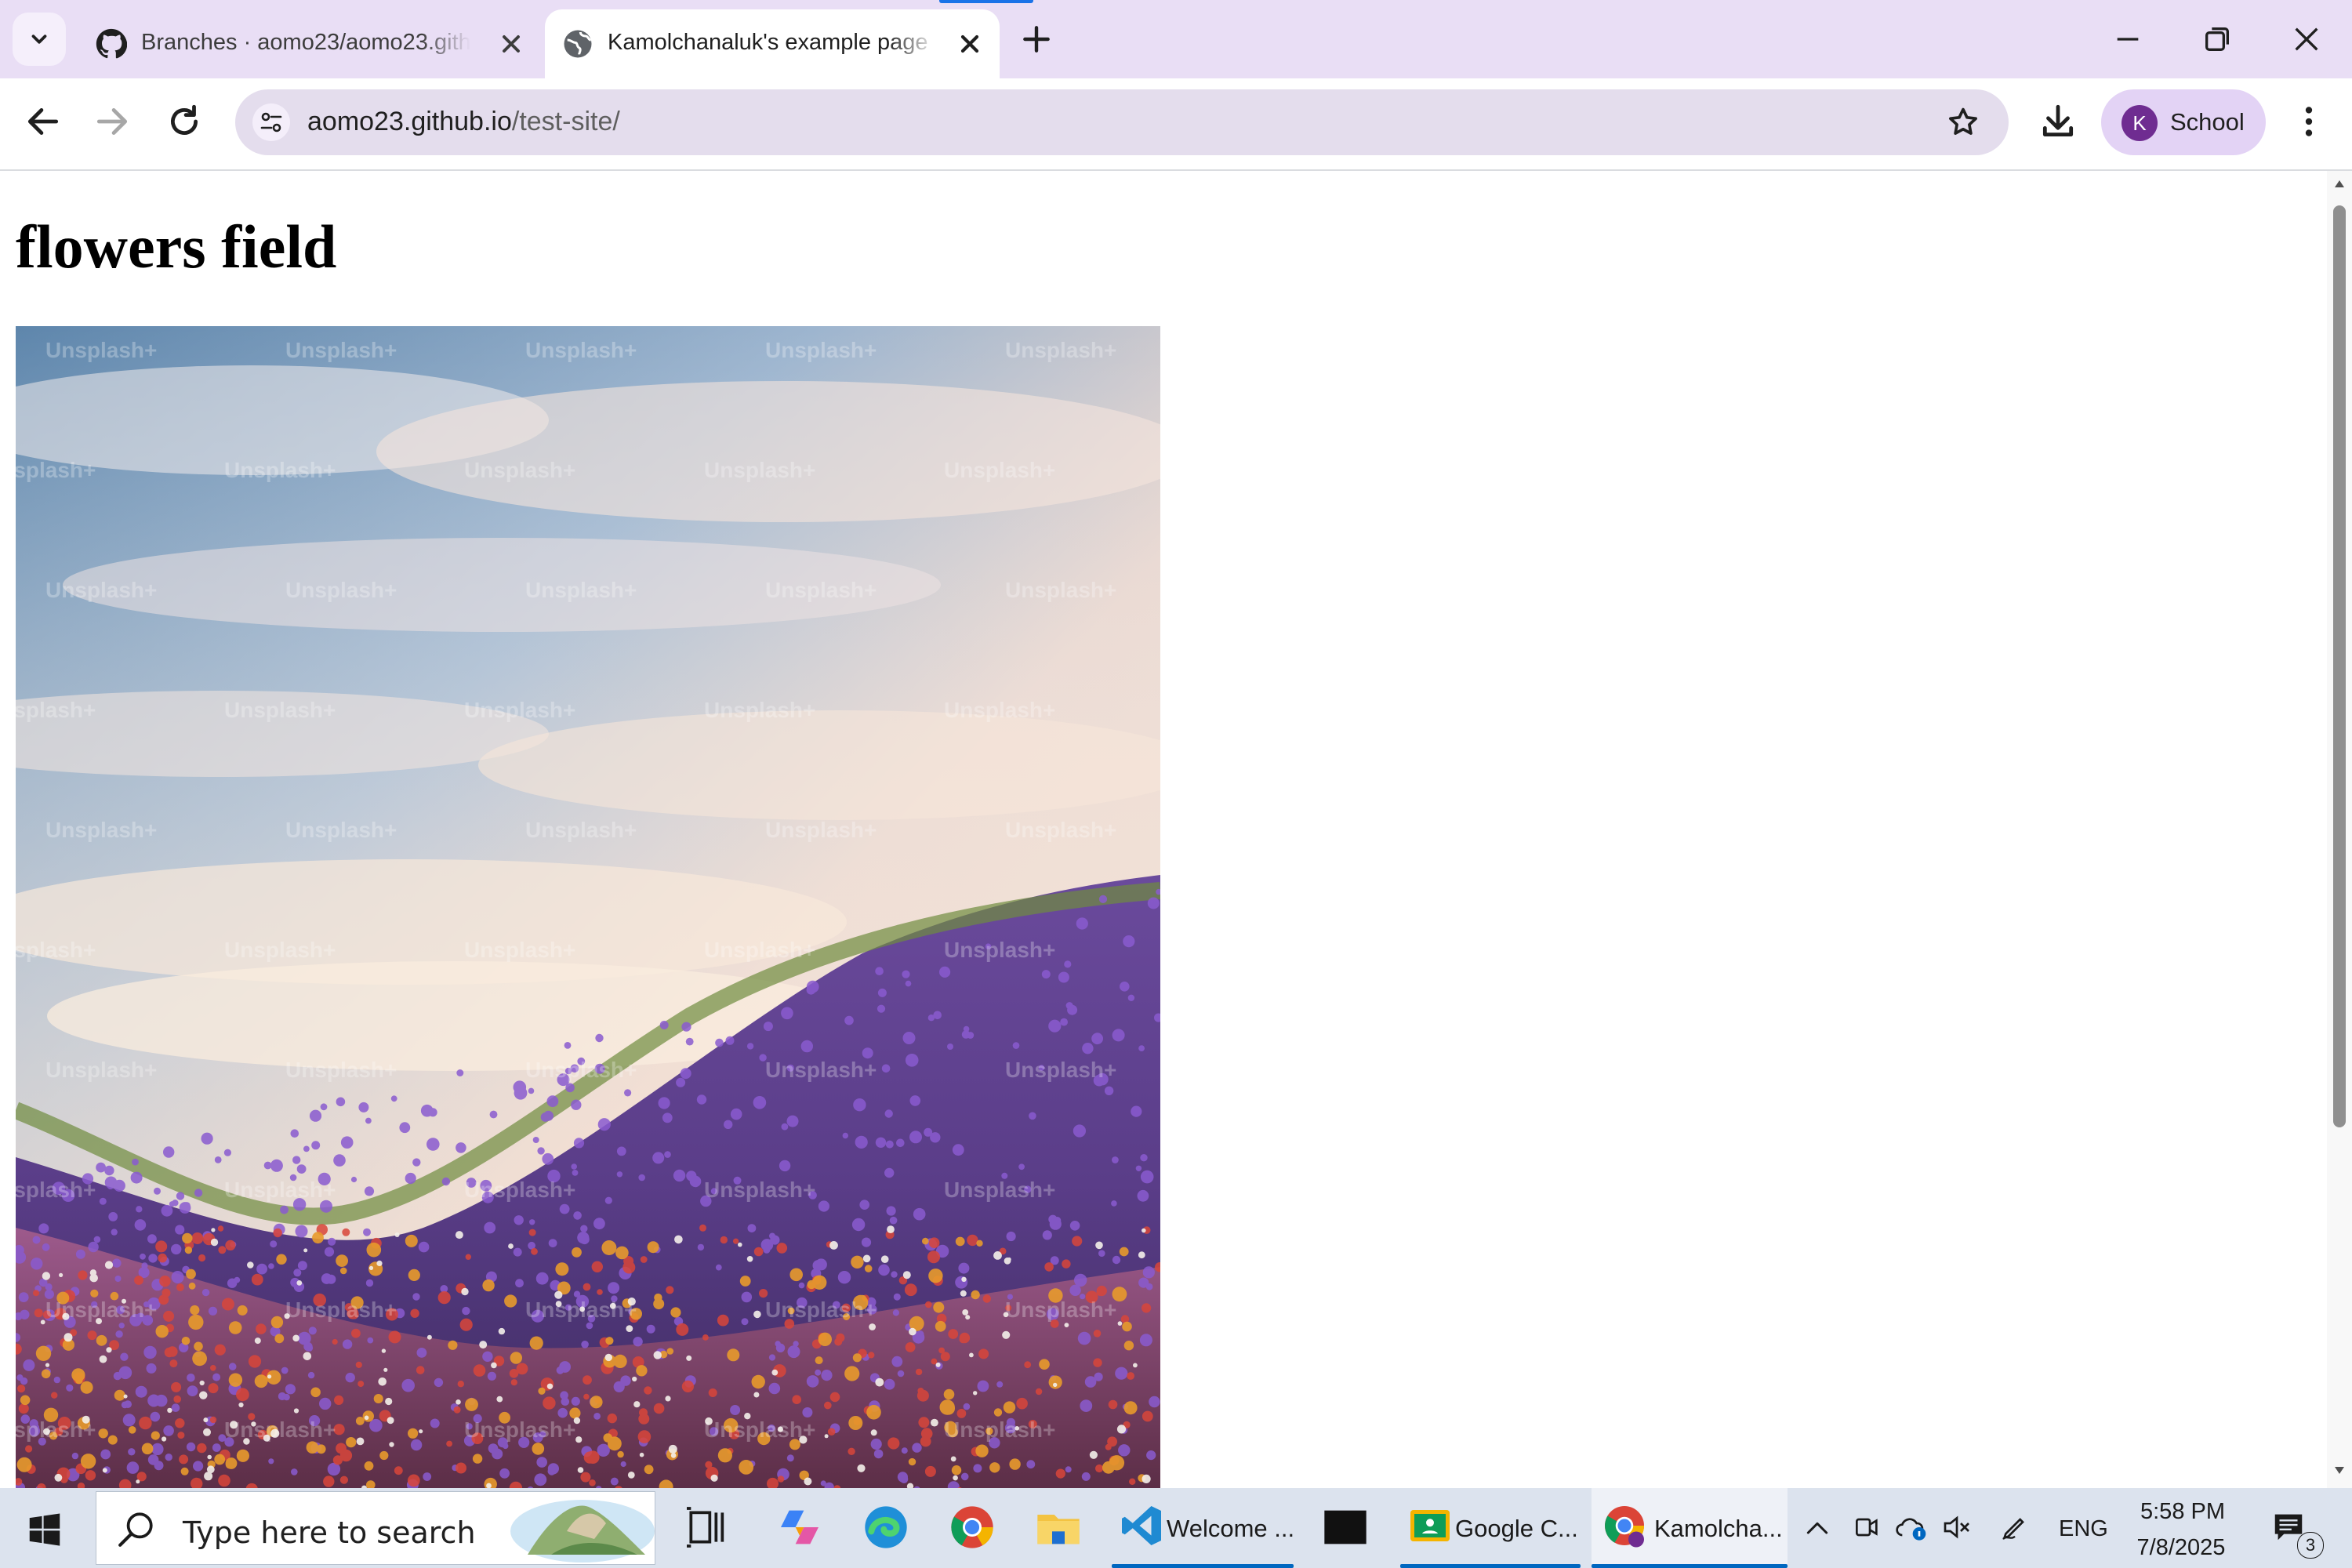 This screenshot has width=2352, height=1568. What do you see at coordinates (2058, 122) in the screenshot?
I see `download-icon` at bounding box center [2058, 122].